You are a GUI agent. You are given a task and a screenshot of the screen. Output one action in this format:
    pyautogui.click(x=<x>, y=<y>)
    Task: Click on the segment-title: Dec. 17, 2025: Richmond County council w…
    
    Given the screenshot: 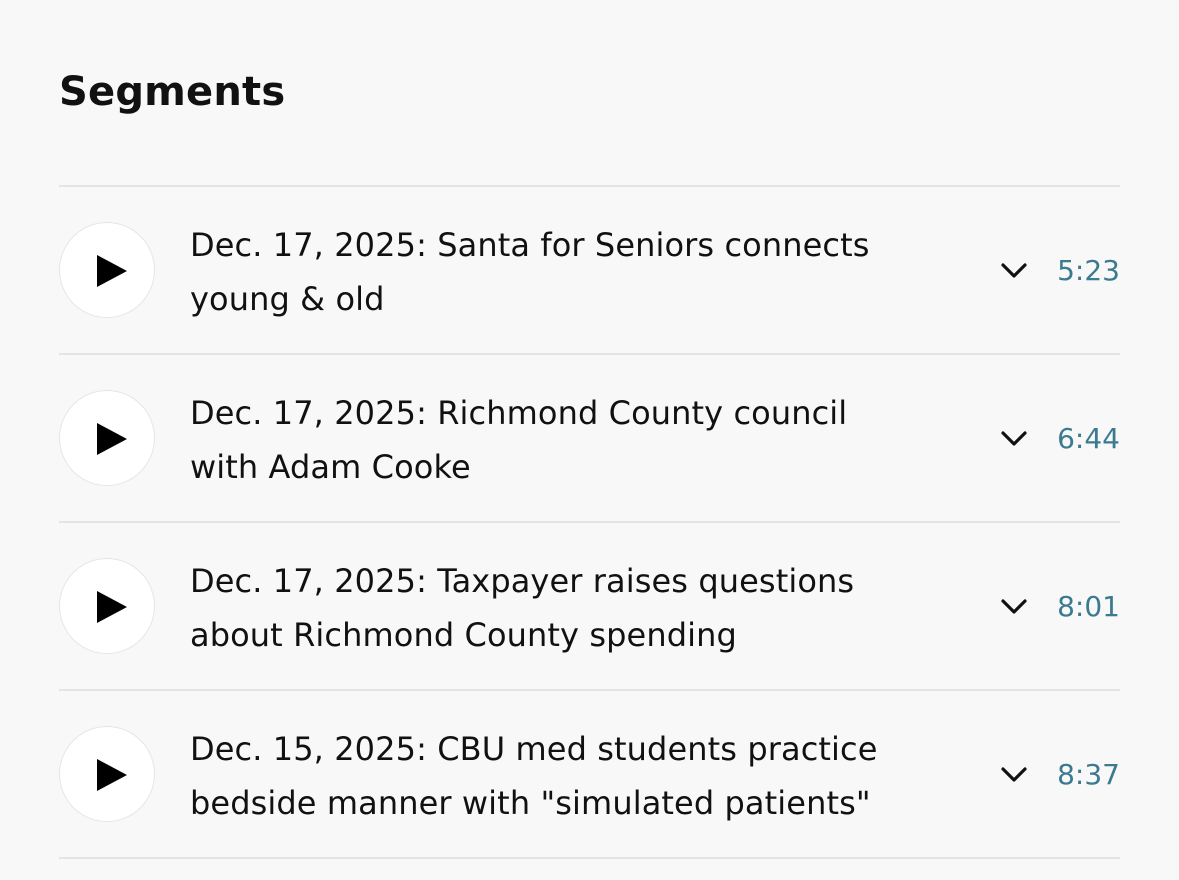 What is the action you would take?
    pyautogui.click(x=550, y=440)
    